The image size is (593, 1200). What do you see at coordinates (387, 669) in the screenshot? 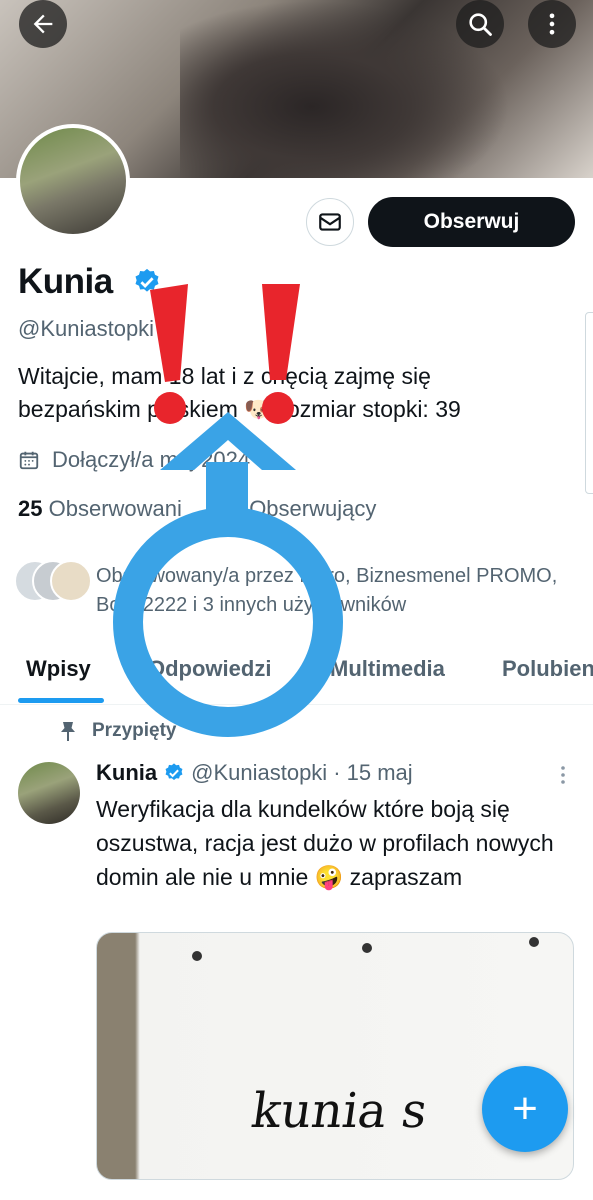
I see `tab-media: Multimedia` at bounding box center [387, 669].